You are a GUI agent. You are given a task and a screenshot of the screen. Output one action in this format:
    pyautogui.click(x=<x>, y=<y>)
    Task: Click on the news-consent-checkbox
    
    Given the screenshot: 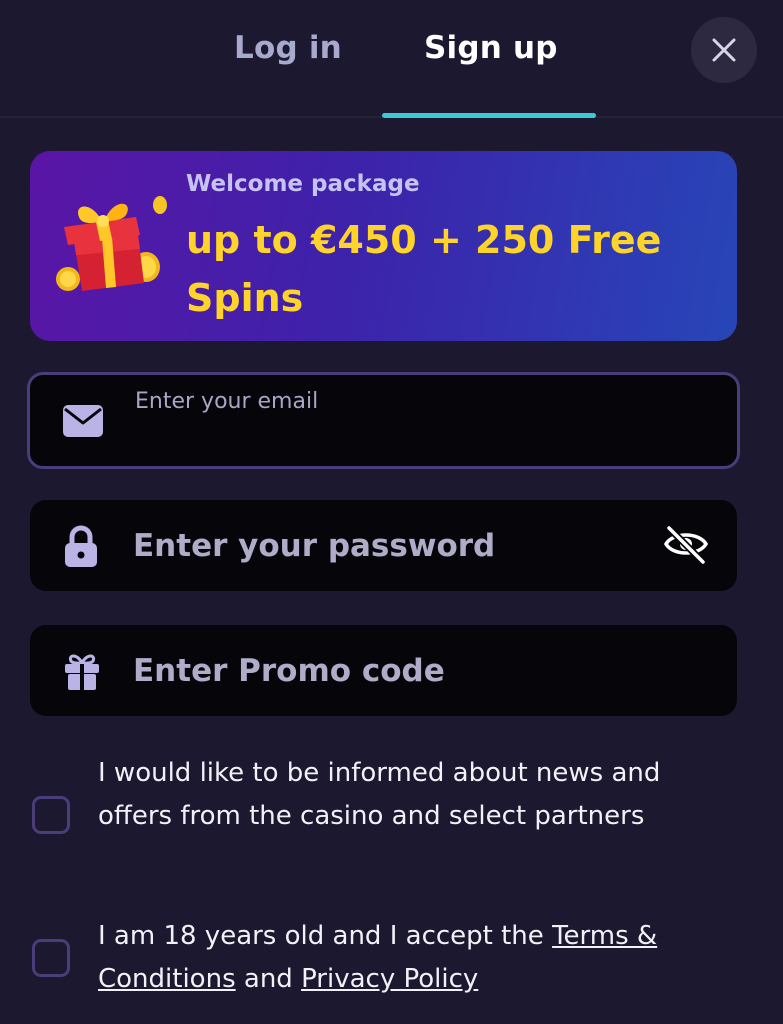 What is the action you would take?
    pyautogui.click(x=51, y=815)
    